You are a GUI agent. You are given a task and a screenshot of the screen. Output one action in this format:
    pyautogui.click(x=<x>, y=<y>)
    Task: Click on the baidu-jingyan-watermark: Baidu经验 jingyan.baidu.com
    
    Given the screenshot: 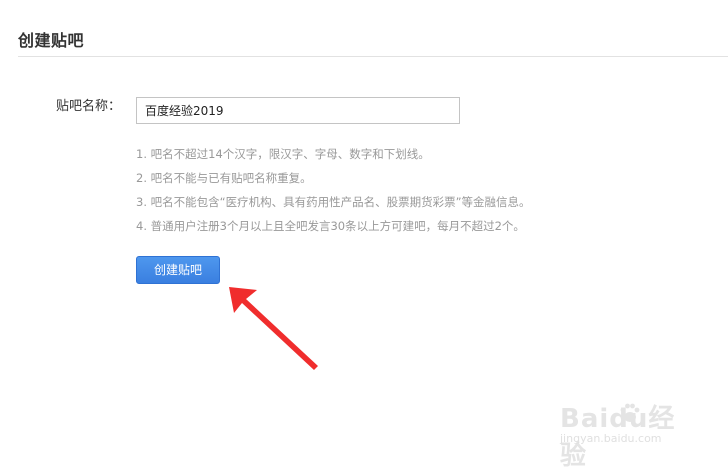 What is the action you would take?
    pyautogui.click(x=630, y=434)
    